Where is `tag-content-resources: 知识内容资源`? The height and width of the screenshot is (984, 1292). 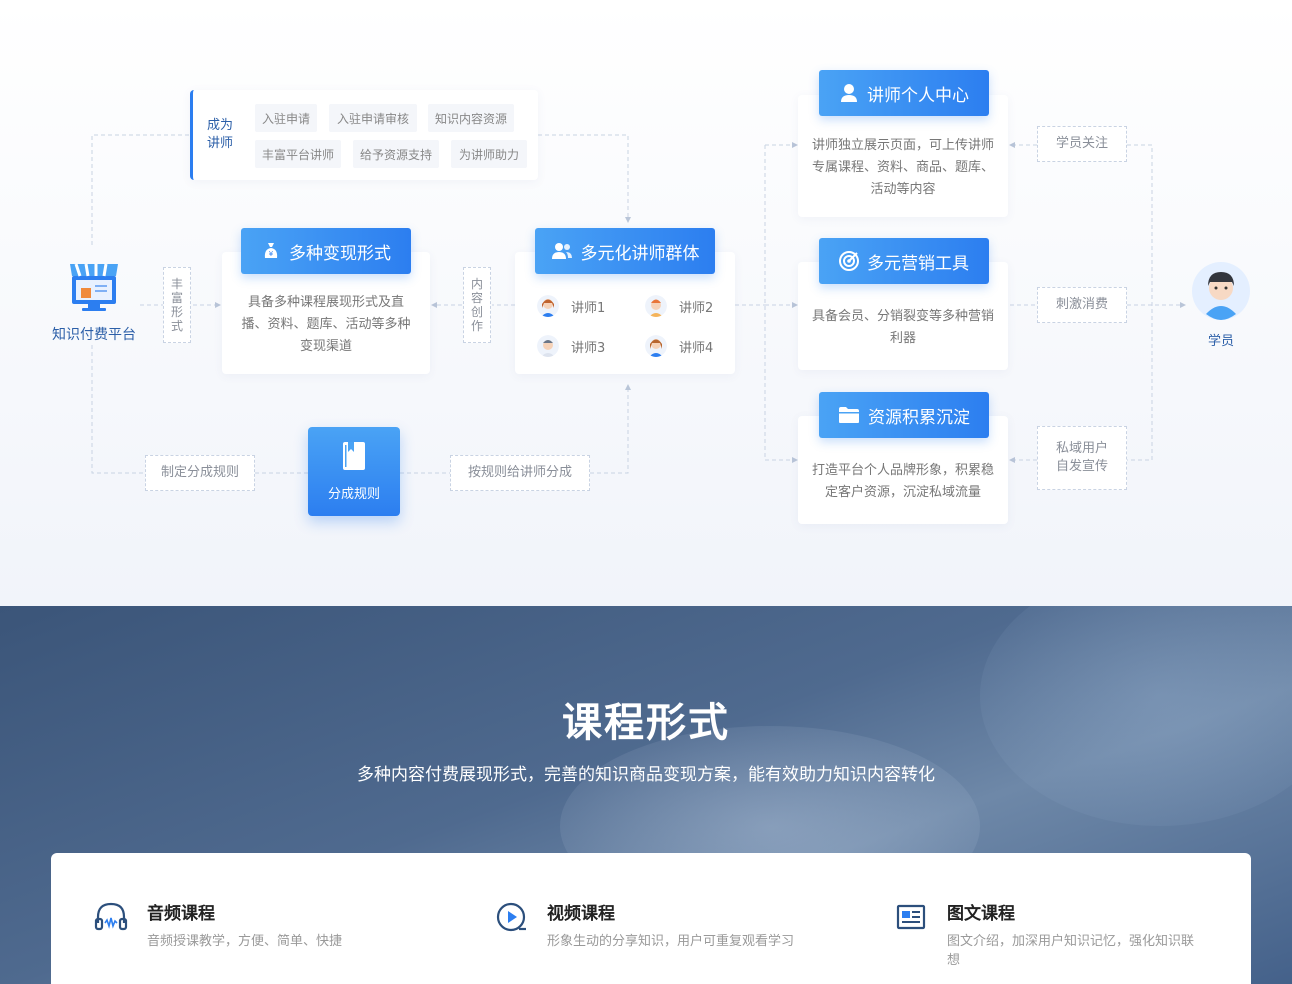
tag-content-resources: 知识内容资源 is located at coordinates (471, 118).